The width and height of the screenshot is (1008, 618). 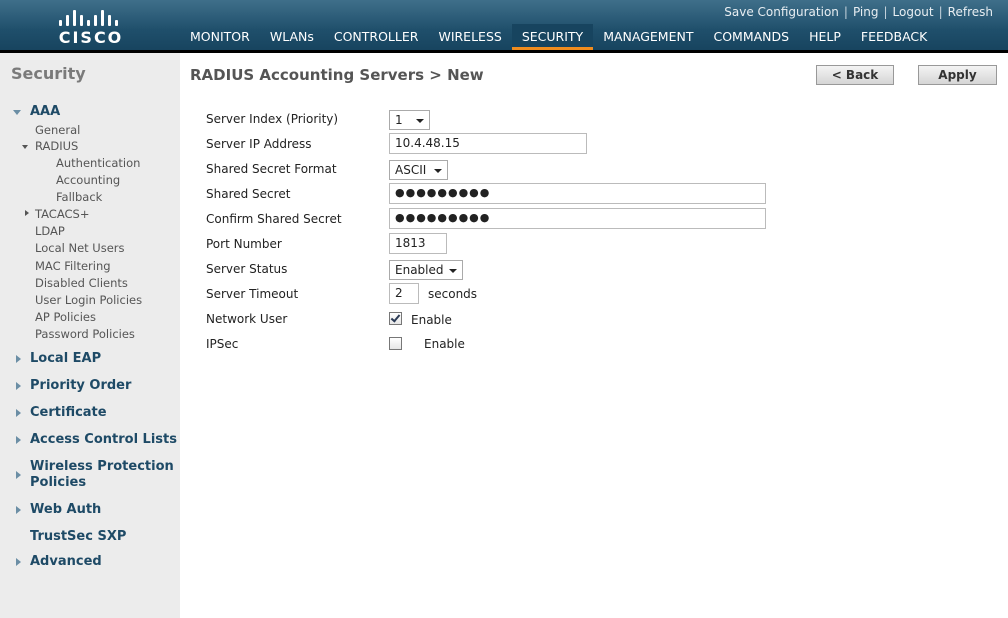 What do you see at coordinates (65, 358) in the screenshot?
I see `sidebar-item-local-eap: Local EAP` at bounding box center [65, 358].